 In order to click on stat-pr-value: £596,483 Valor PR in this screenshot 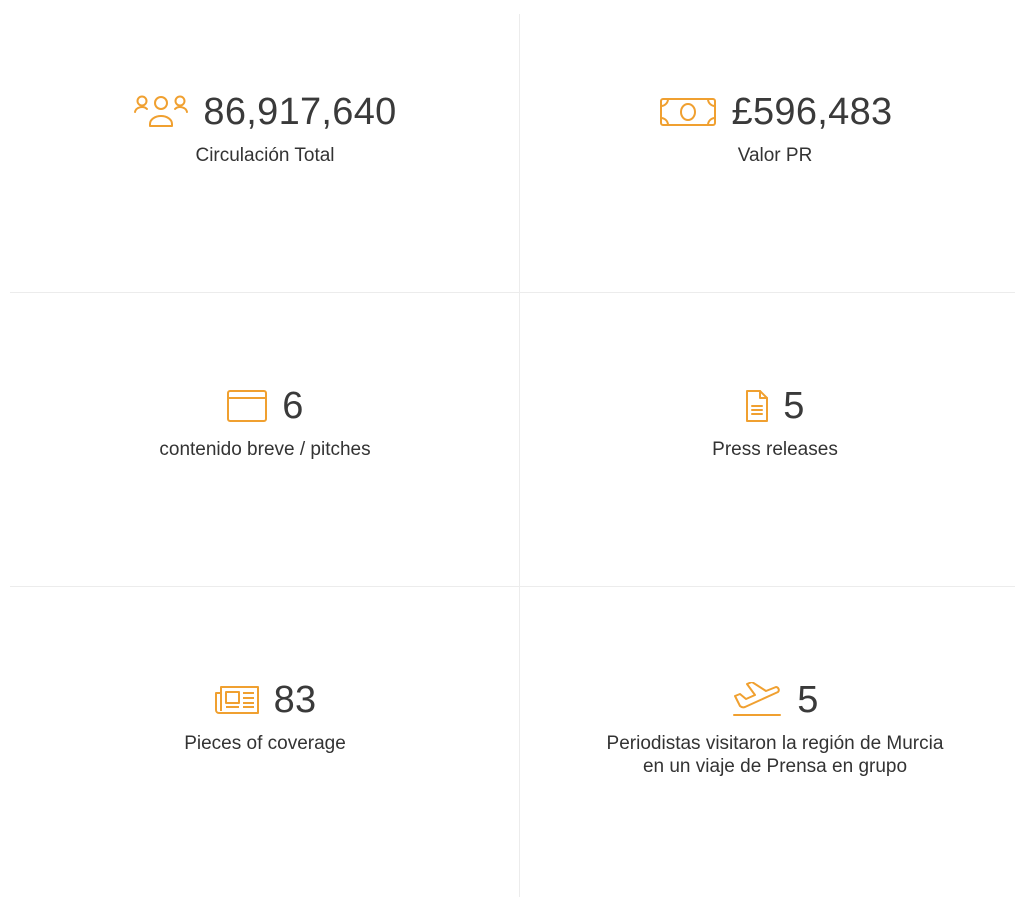, I will do `click(770, 127)`.